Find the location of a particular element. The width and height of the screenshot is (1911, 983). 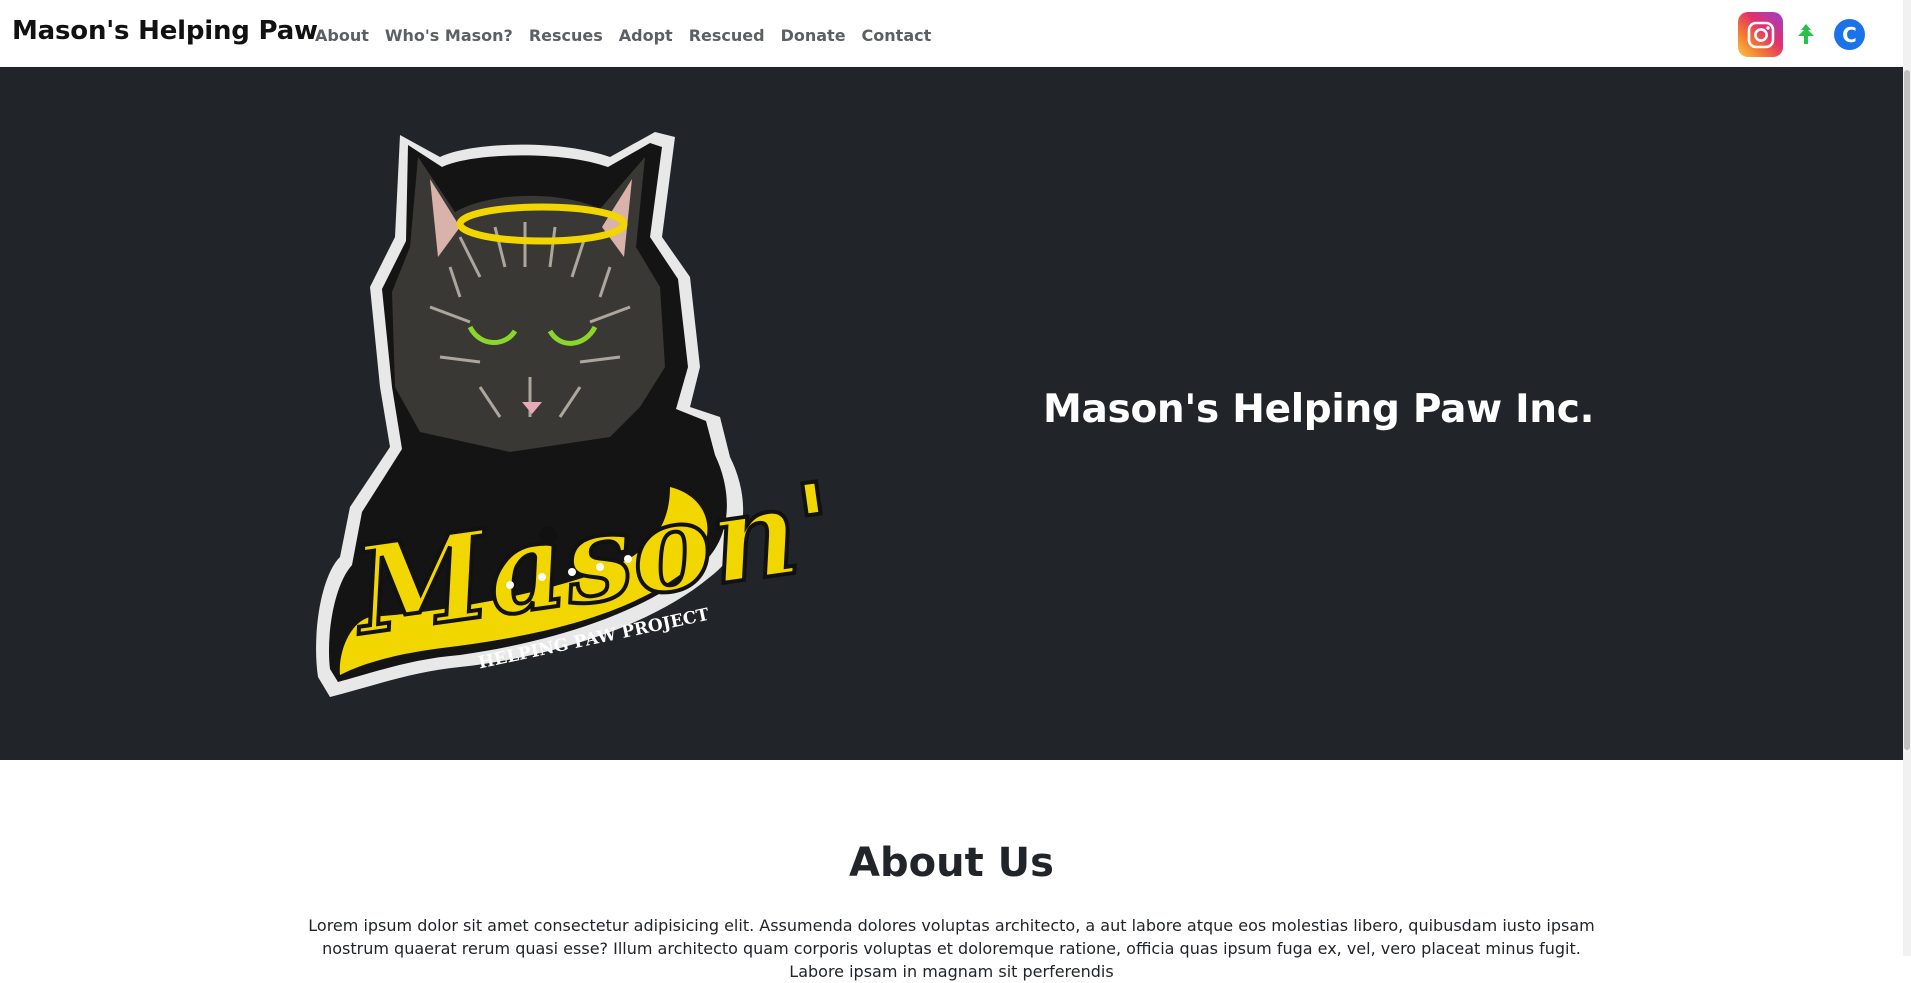

nav-link-rescues: Rescues is located at coordinates (566, 35).